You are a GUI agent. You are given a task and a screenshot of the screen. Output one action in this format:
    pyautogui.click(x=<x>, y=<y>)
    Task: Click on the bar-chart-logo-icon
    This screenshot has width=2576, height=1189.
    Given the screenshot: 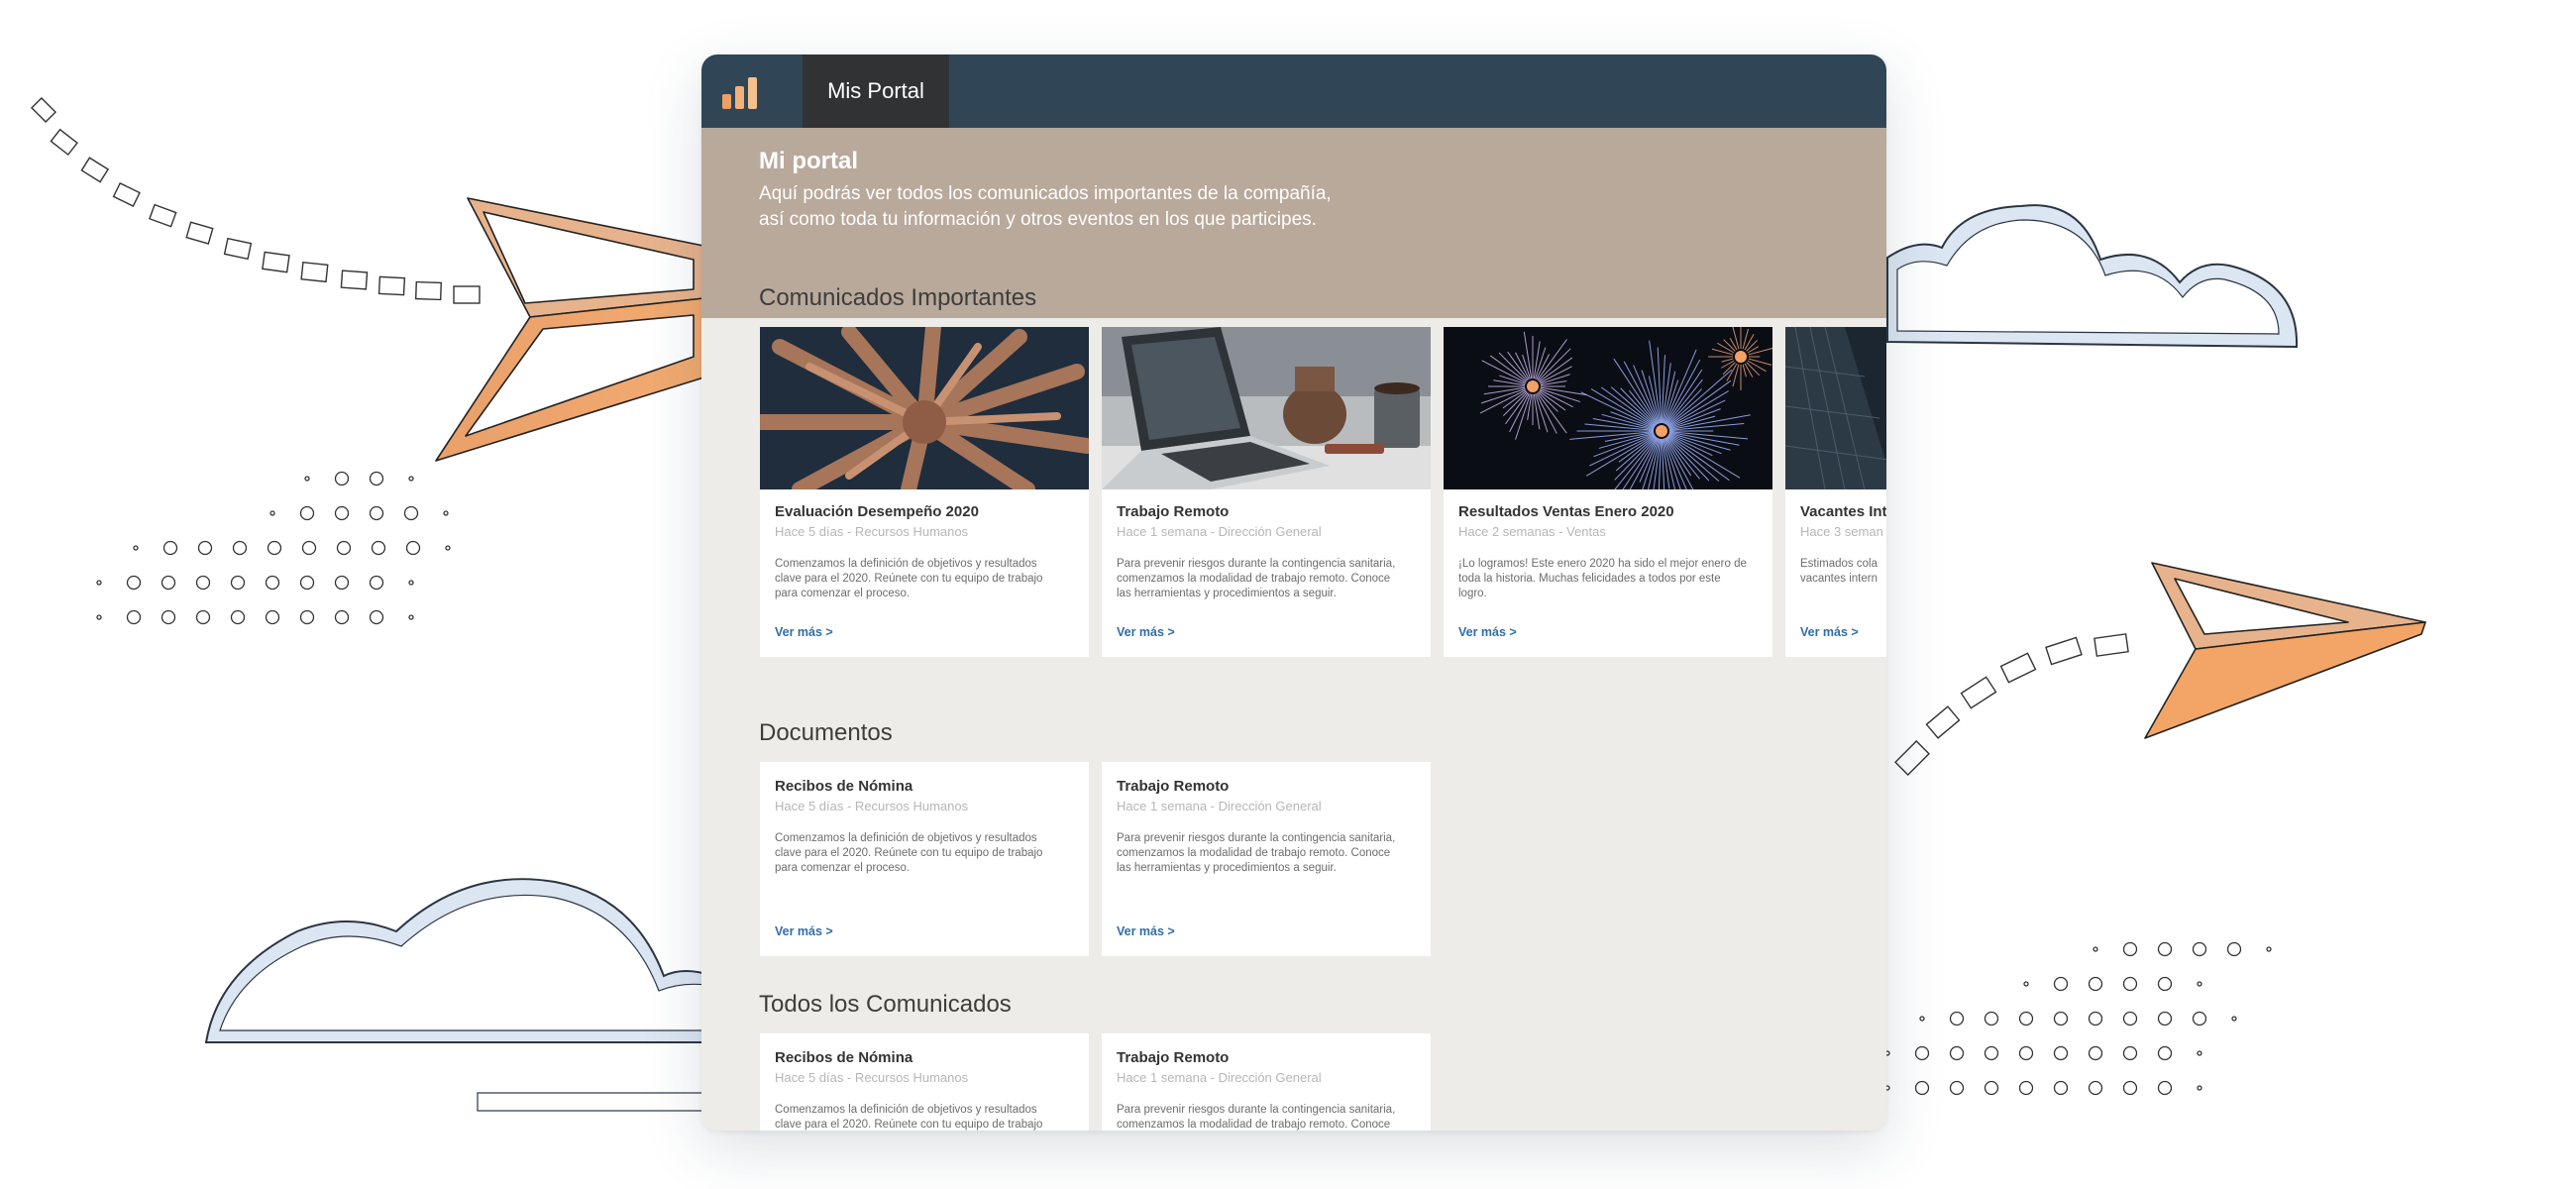 What is the action you would take?
    pyautogui.click(x=741, y=93)
    